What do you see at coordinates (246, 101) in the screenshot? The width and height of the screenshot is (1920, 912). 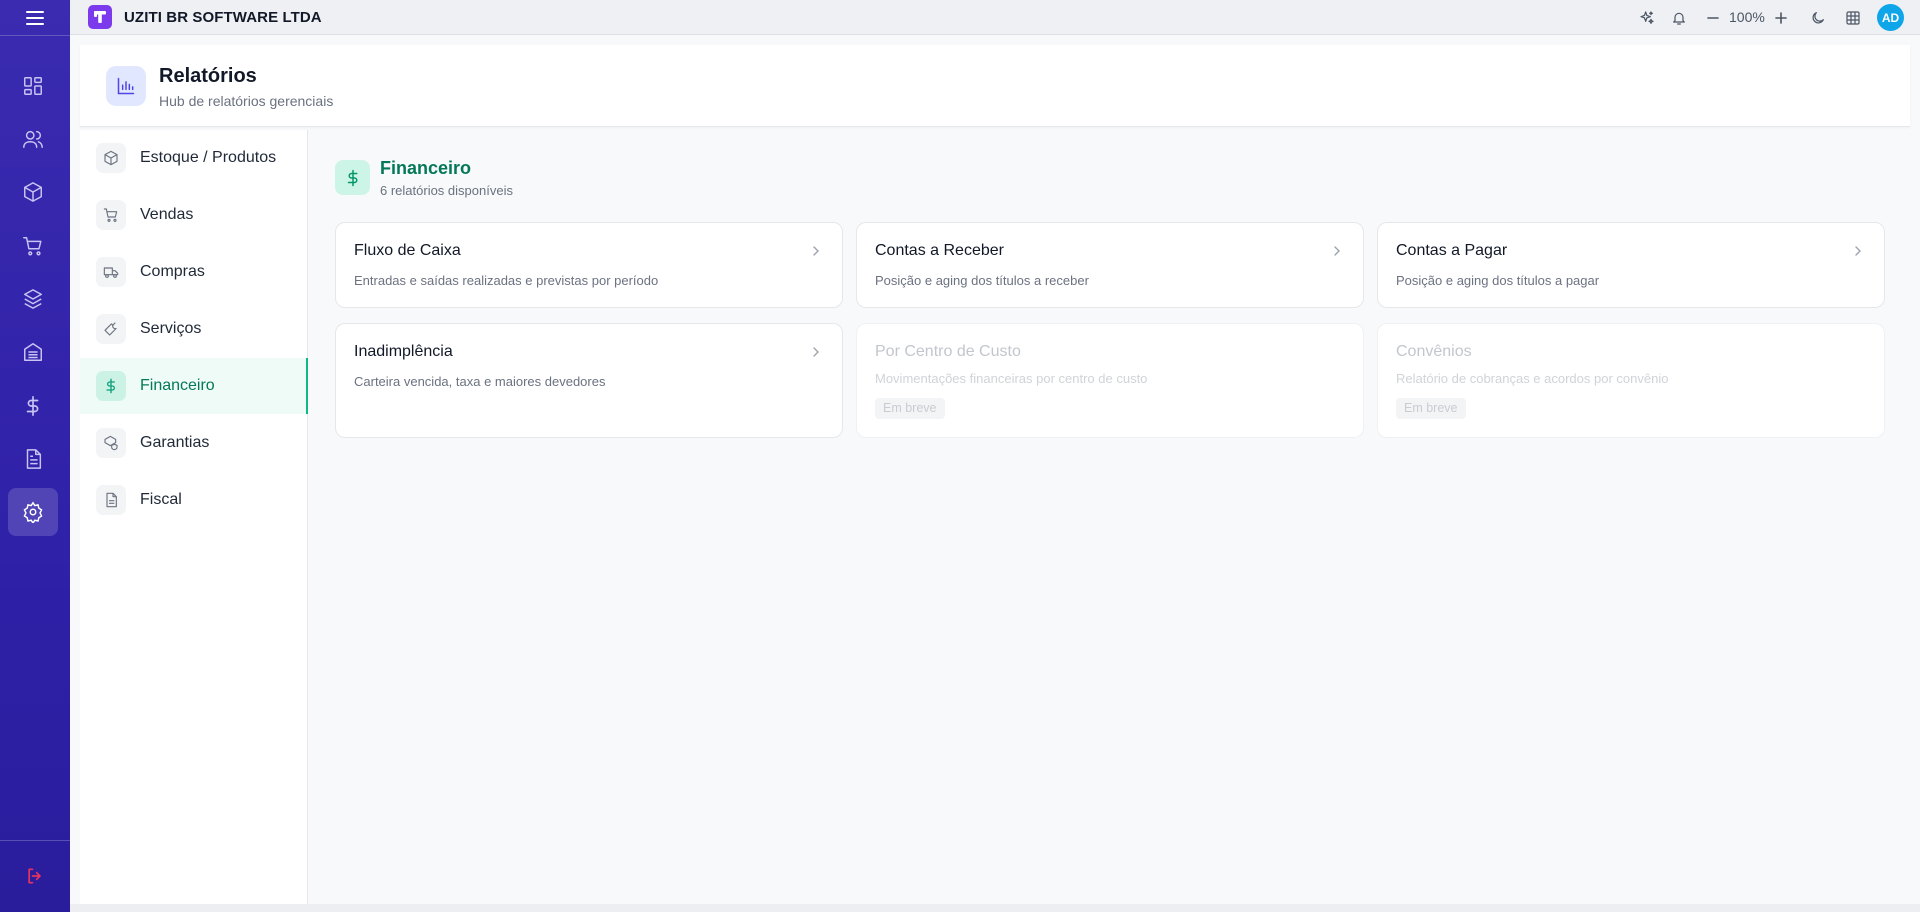 I see `page-subtitle: Hub de relatórios gerenciais` at bounding box center [246, 101].